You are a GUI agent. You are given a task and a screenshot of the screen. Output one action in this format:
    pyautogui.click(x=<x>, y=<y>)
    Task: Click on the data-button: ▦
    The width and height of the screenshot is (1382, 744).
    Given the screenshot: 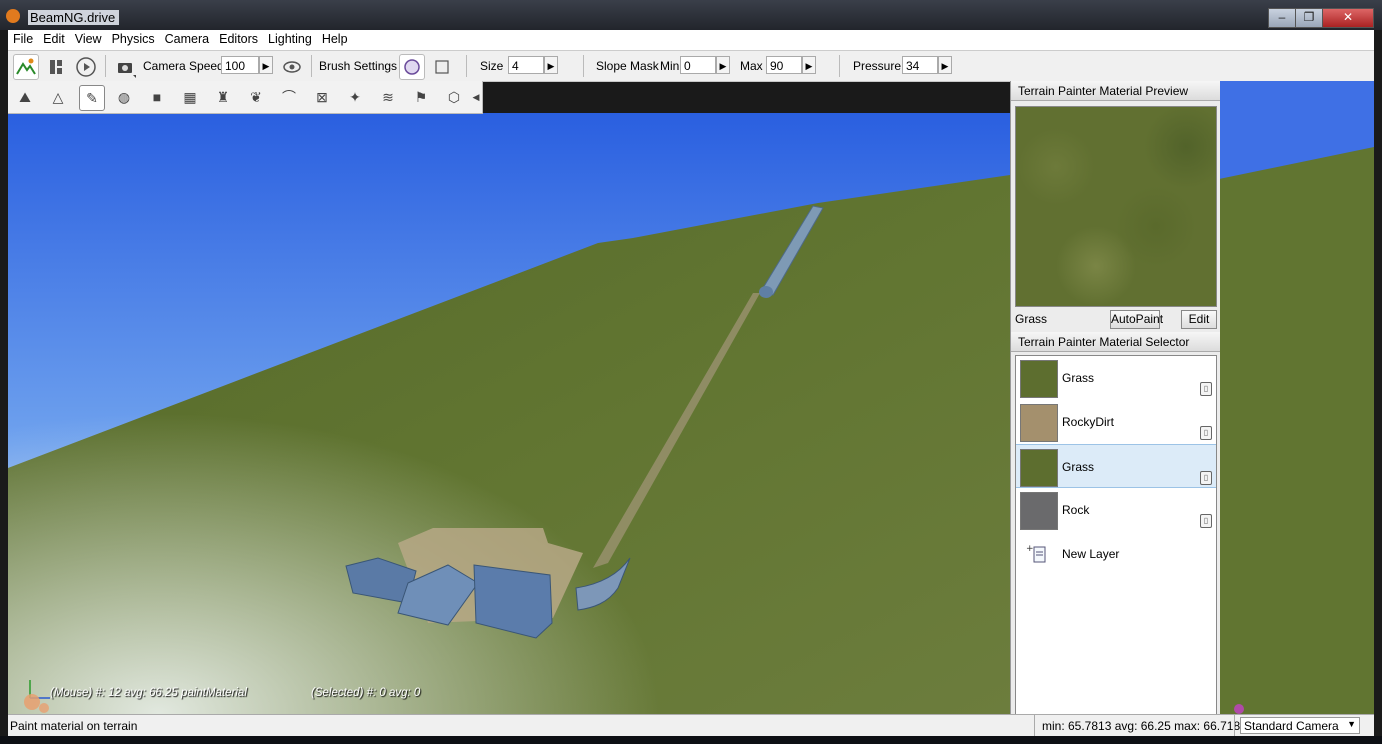 What is the action you would take?
    pyautogui.click(x=190, y=97)
    